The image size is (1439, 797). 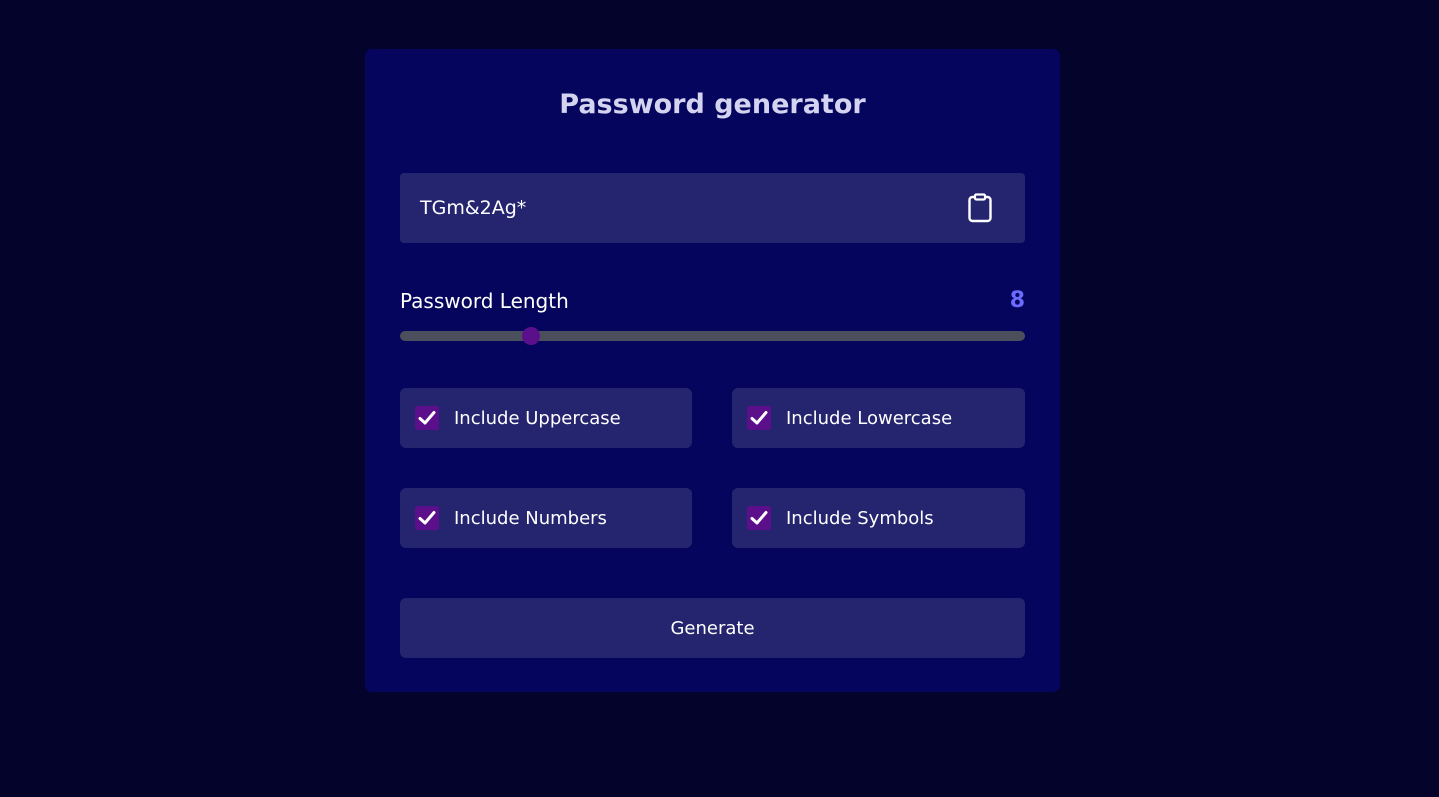 I want to click on option-numbers: Include Numbers, so click(x=546, y=518).